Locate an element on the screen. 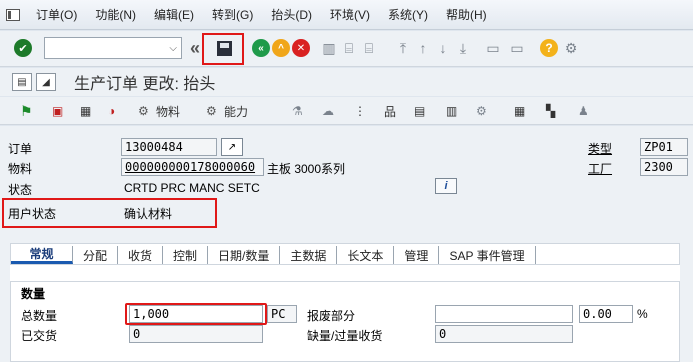 The width and height of the screenshot is (693, 362). tab-panel is located at coordinates (345, 273).